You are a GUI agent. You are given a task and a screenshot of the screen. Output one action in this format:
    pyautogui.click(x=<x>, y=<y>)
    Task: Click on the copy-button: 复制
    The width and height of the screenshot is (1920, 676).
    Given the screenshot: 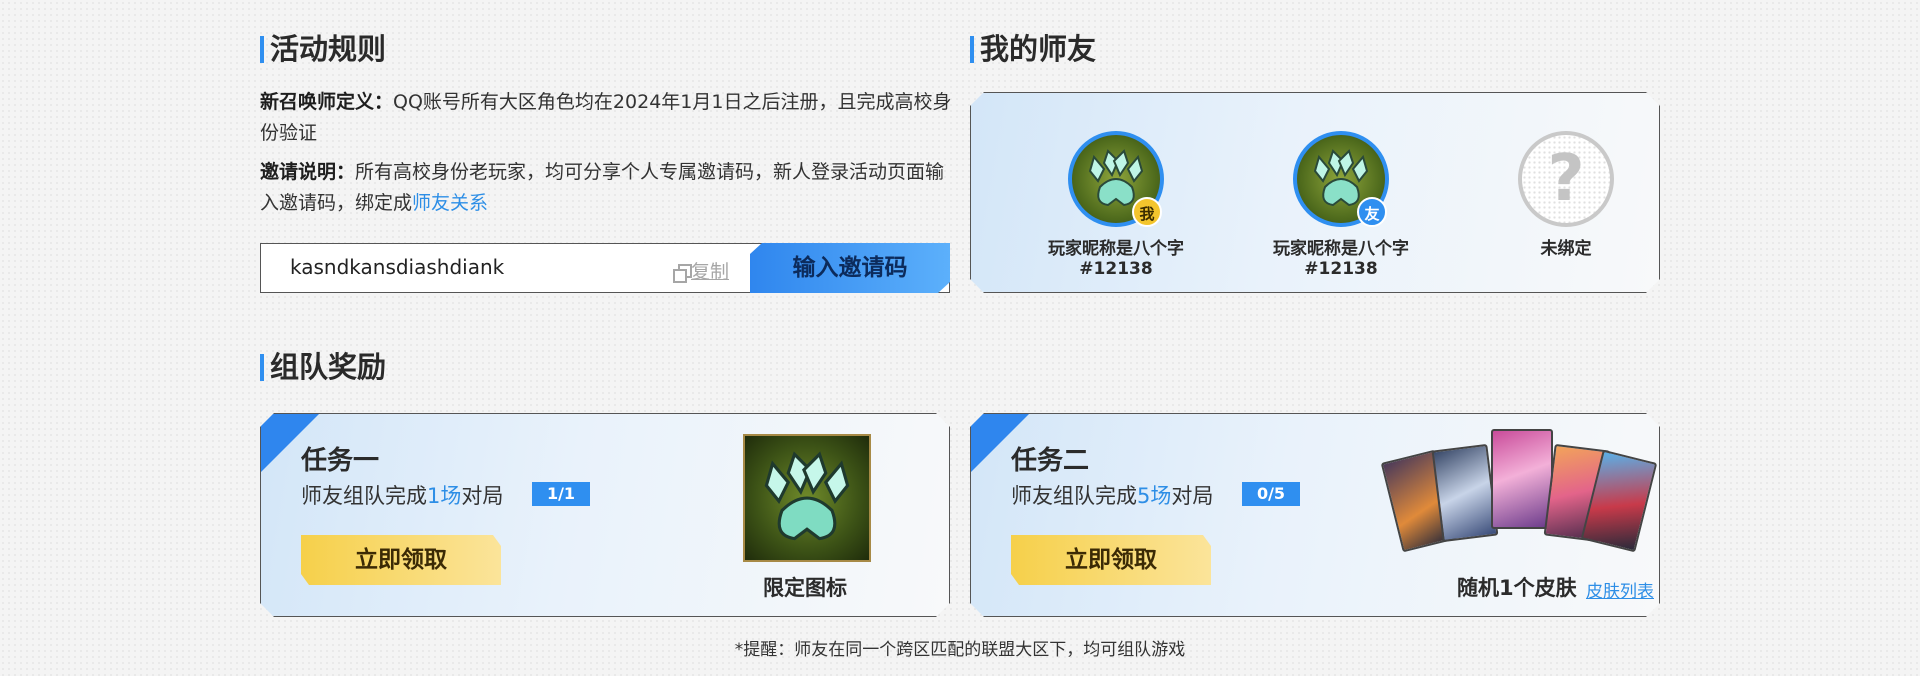 What is the action you would take?
    pyautogui.click(x=701, y=270)
    